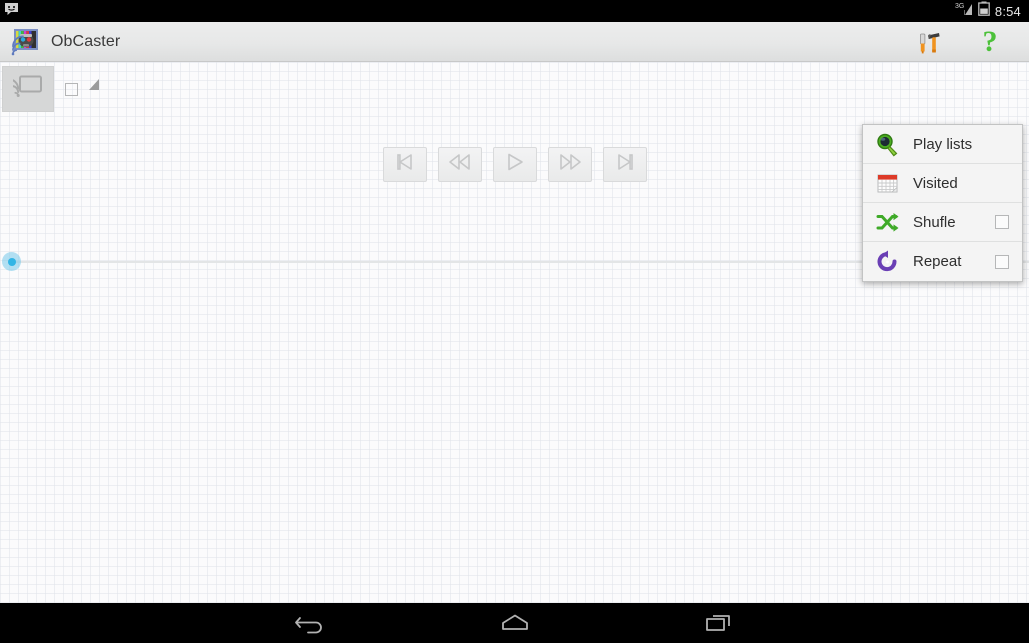  I want to click on nav-recents-button, so click(719, 623).